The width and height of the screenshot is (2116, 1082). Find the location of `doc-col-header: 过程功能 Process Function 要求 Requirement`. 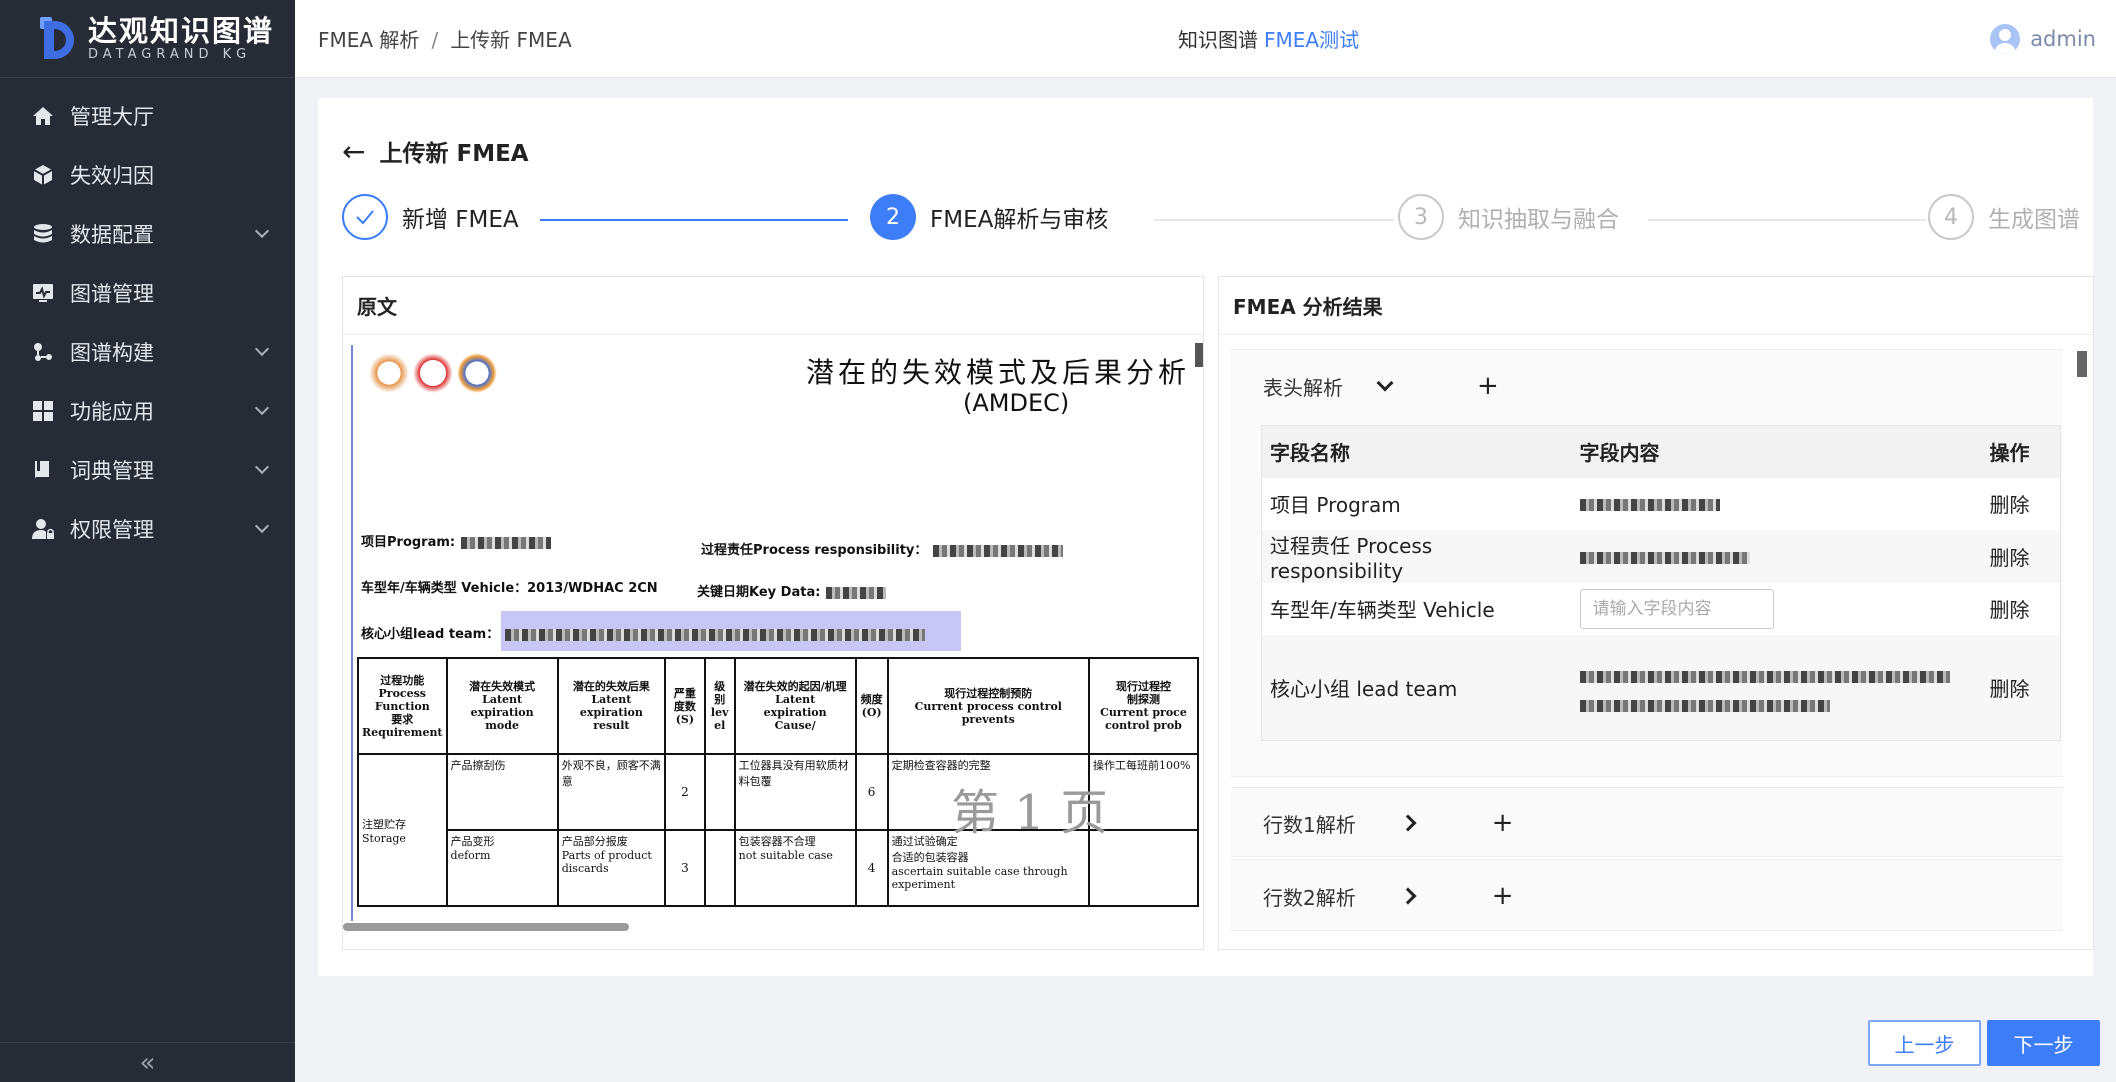

doc-col-header: 过程功能 Process Function 要求 Requirement is located at coordinates (402, 706).